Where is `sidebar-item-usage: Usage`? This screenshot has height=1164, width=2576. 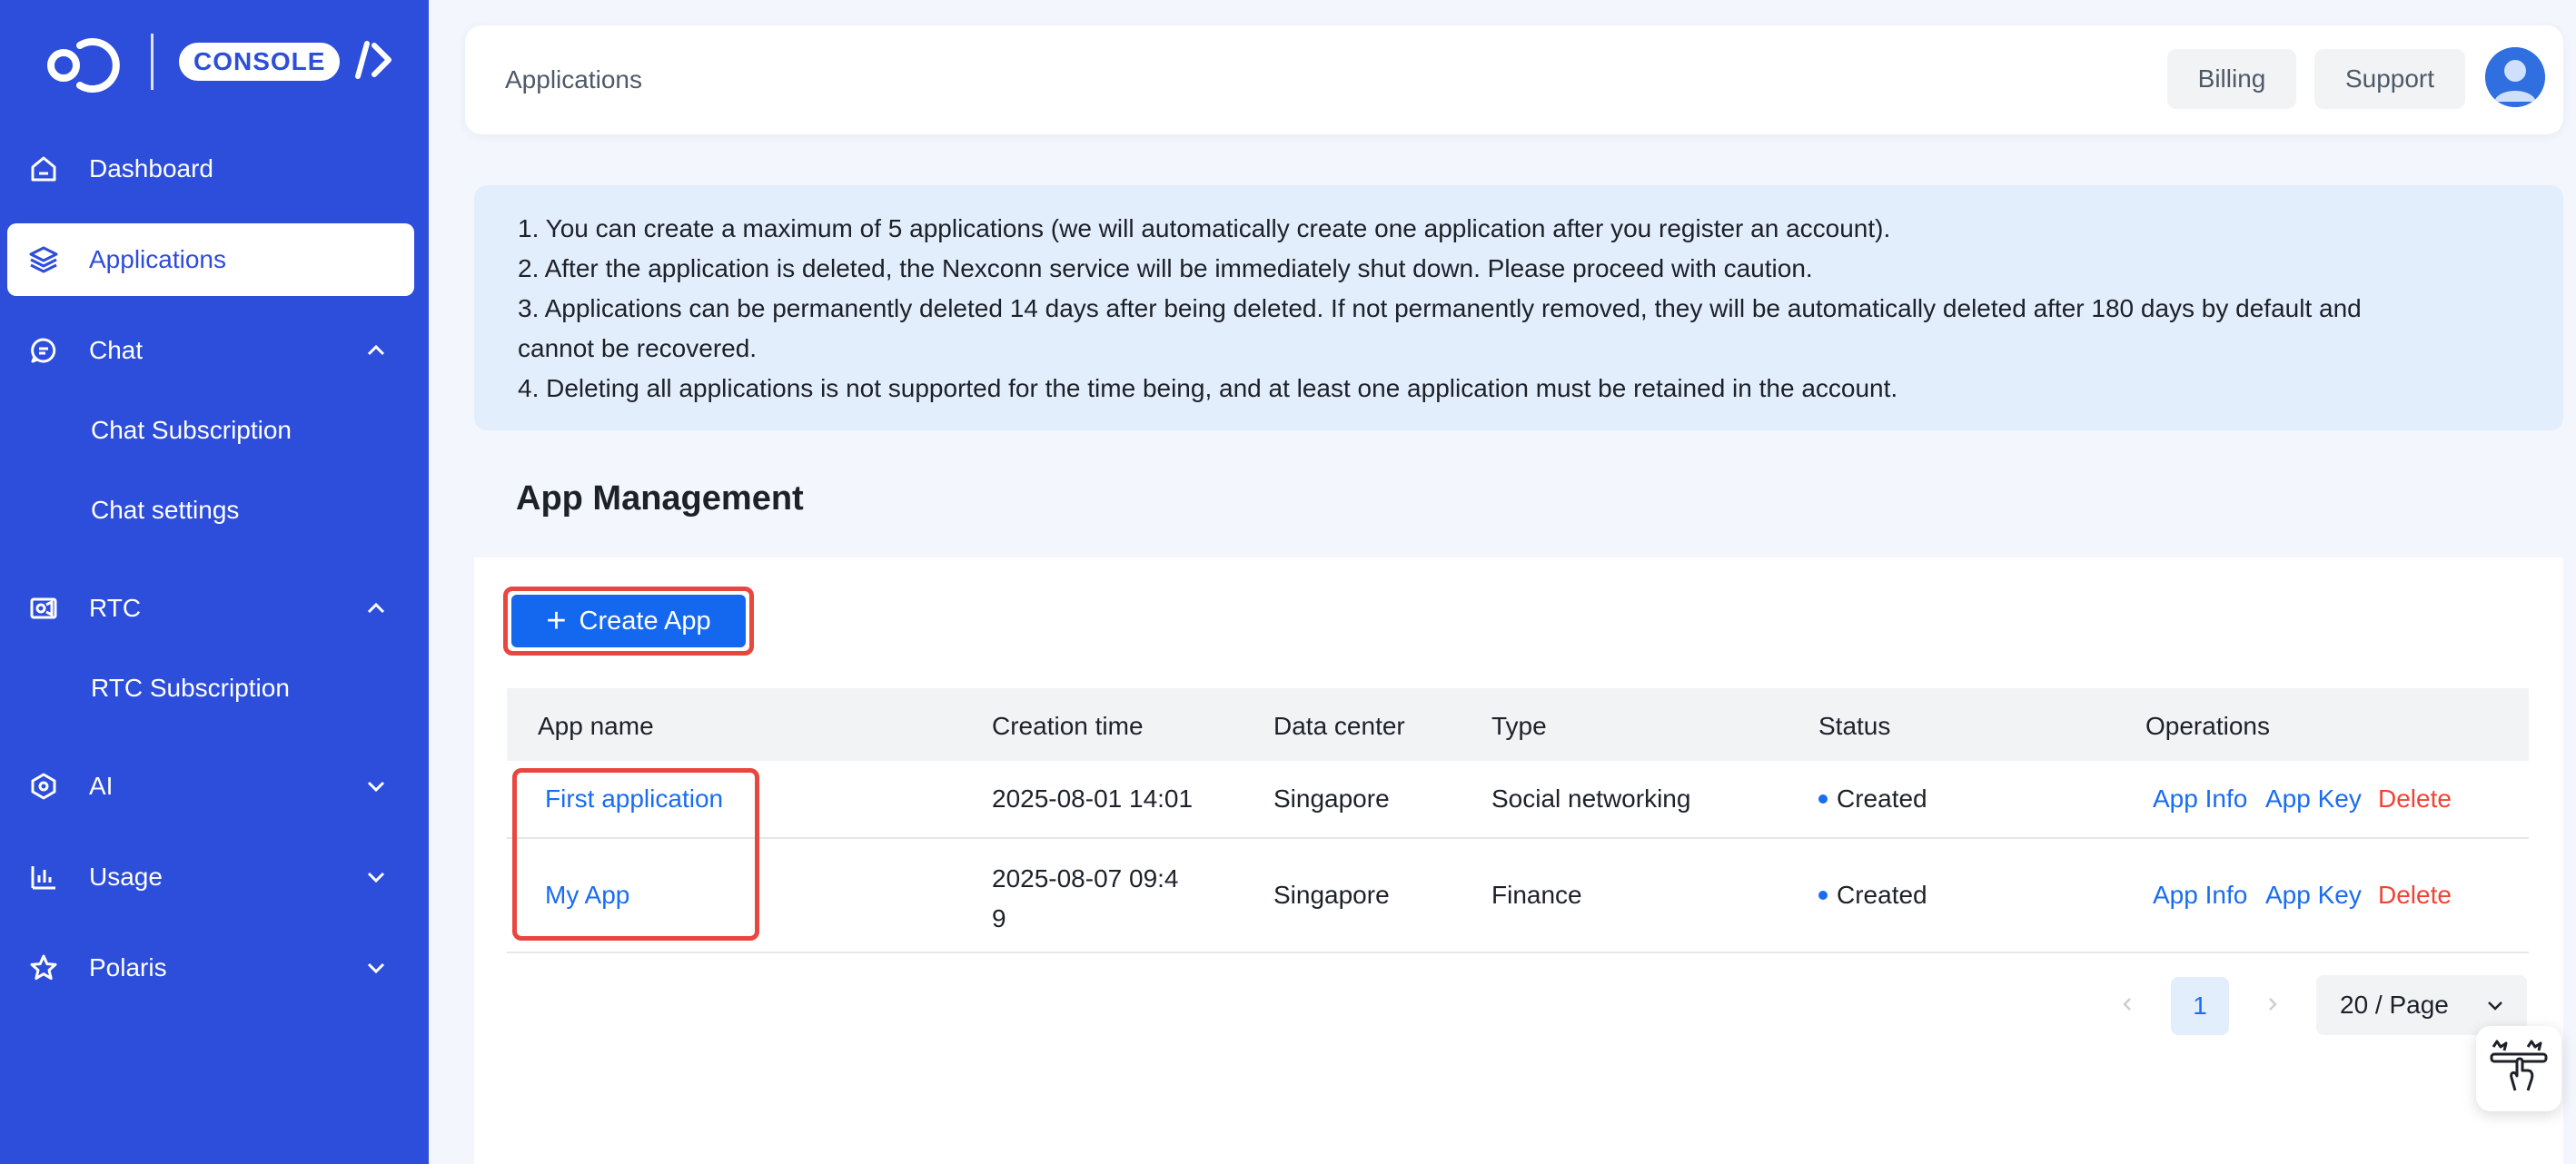
sidebar-item-usage: Usage is located at coordinates (210, 877).